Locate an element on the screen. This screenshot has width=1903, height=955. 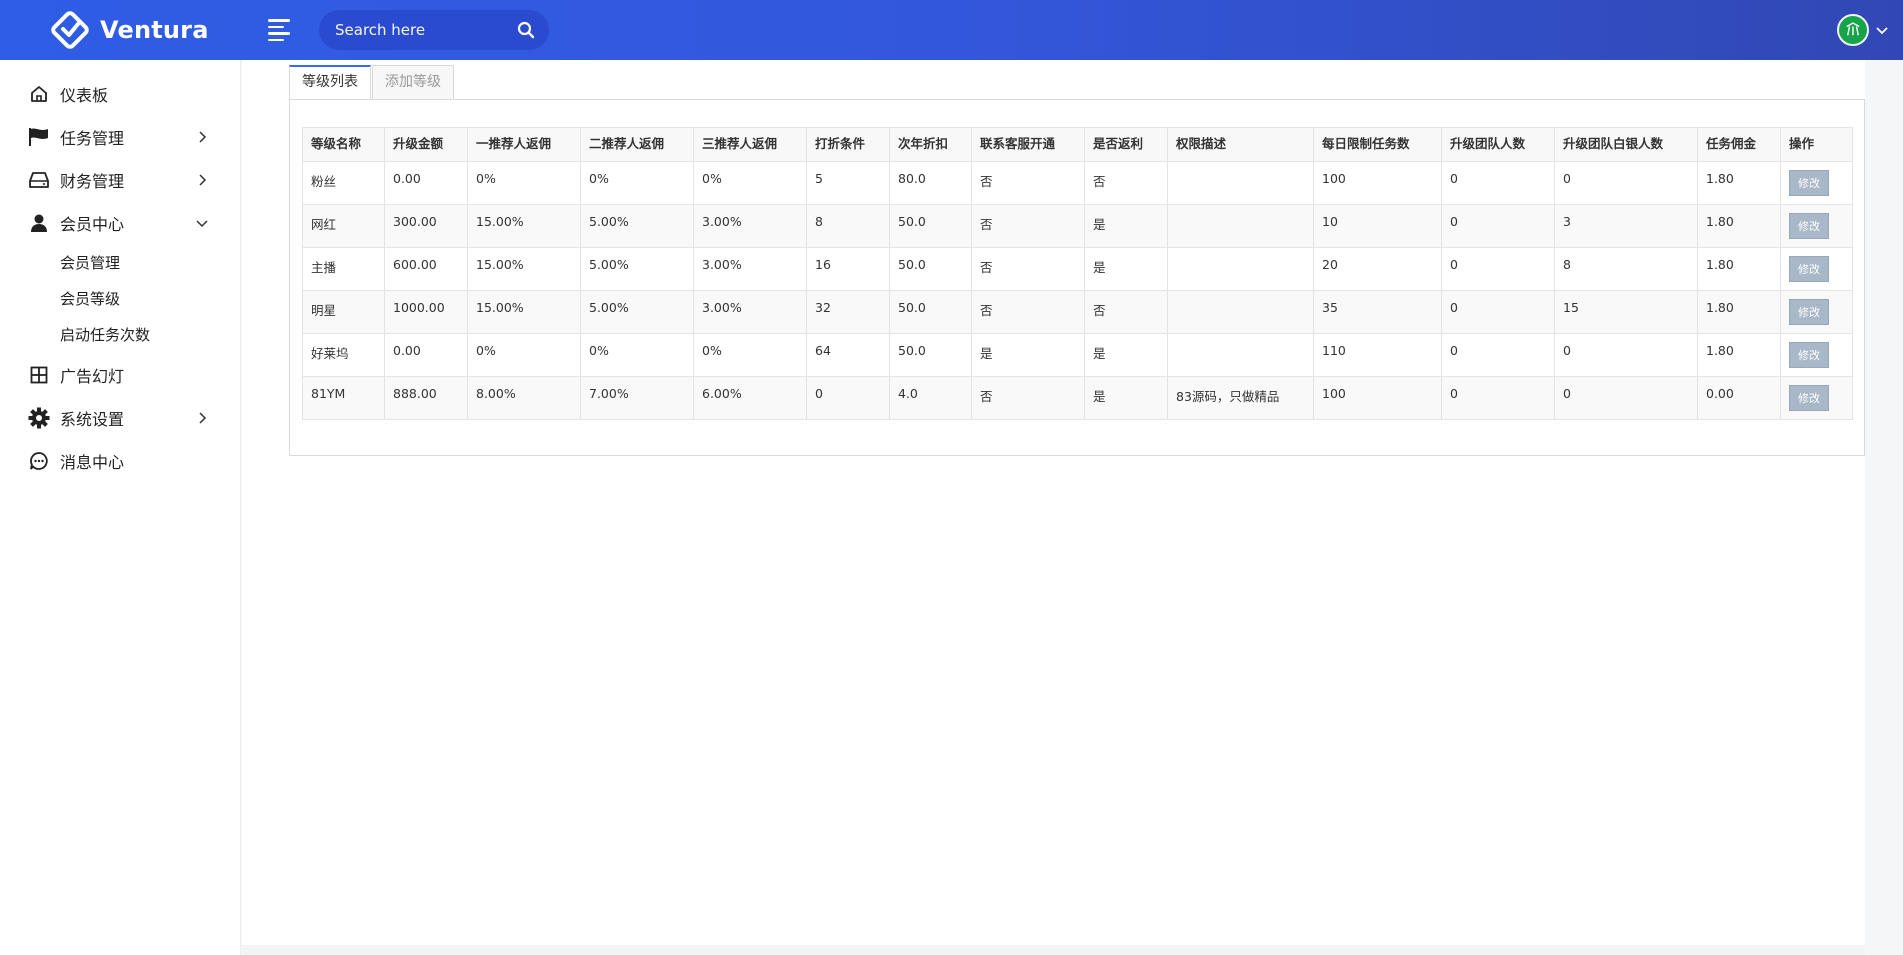
top-bar: Ventura is located at coordinates (951, 30).